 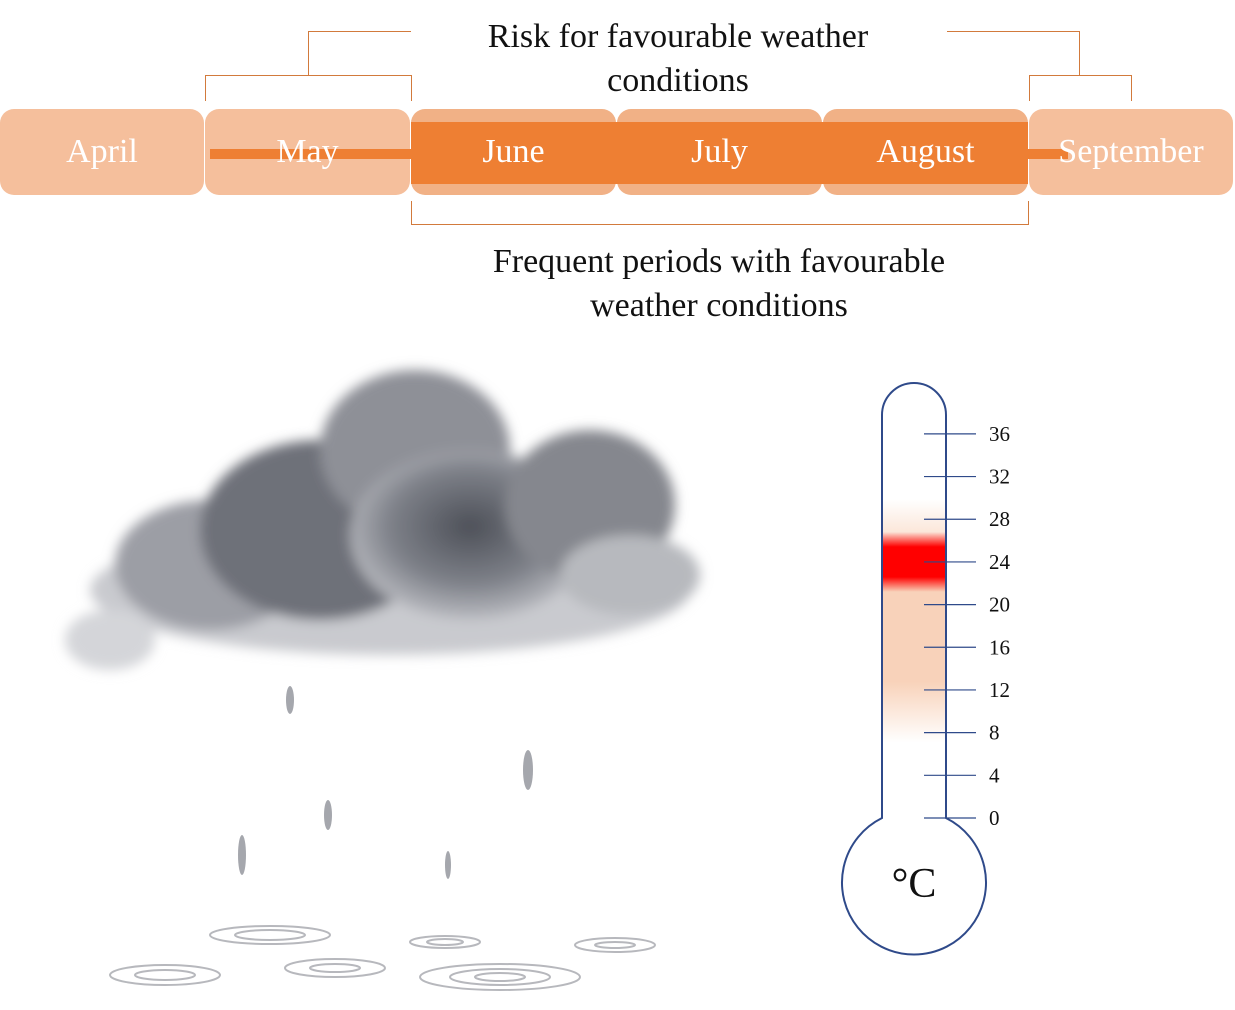 What do you see at coordinates (999, 434) in the screenshot?
I see `tick-label: 36` at bounding box center [999, 434].